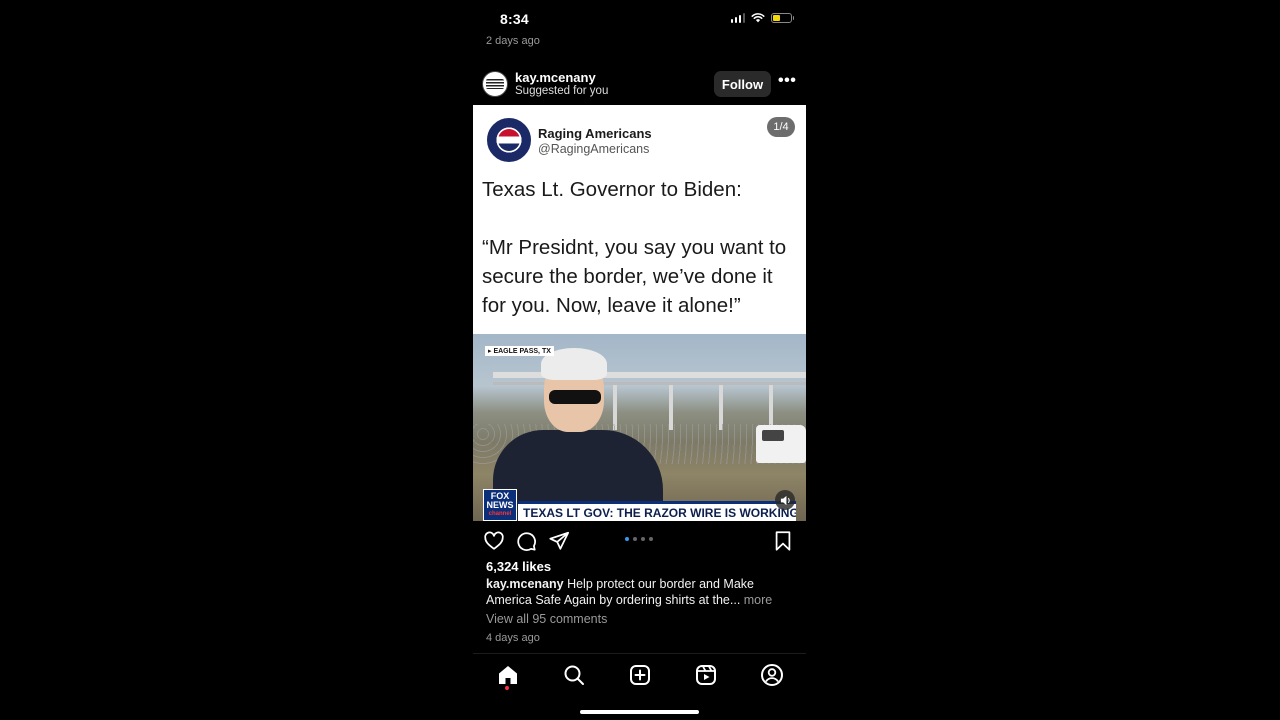 This screenshot has width=1280, height=720. Describe the element at coordinates (513, 638) in the screenshot. I see `post-timestamp: 4 days ago` at that location.